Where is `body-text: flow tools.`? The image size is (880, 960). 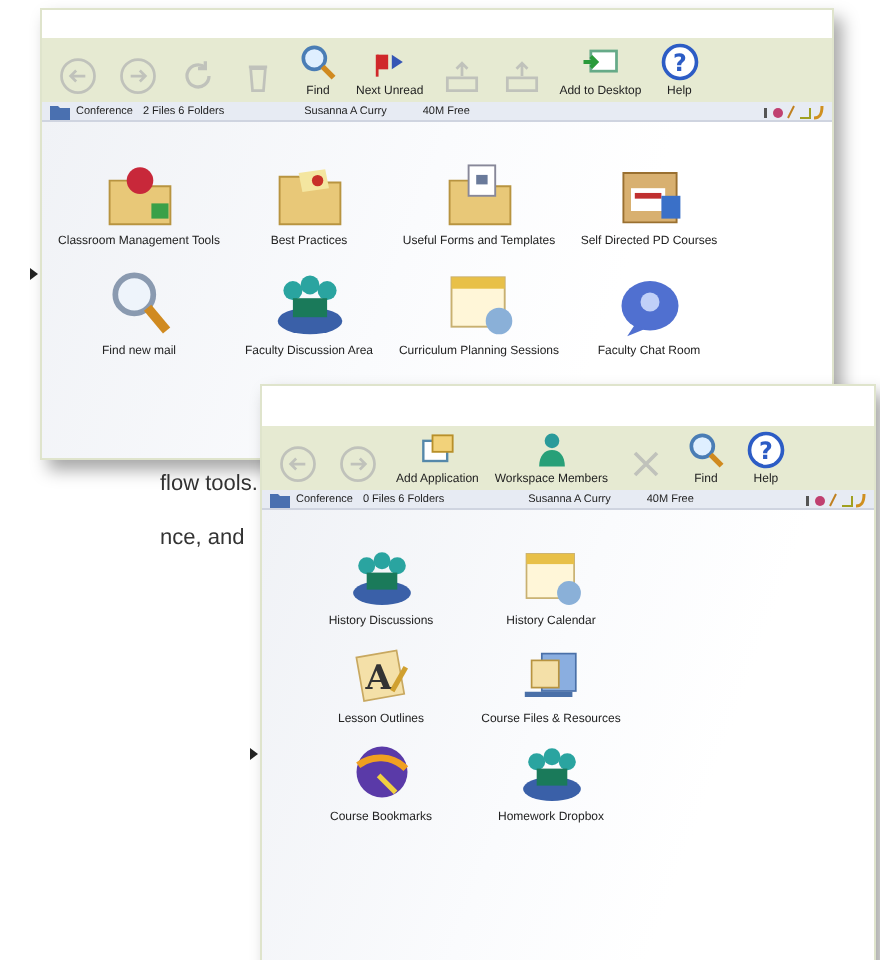 body-text: flow tools. is located at coordinates (209, 484).